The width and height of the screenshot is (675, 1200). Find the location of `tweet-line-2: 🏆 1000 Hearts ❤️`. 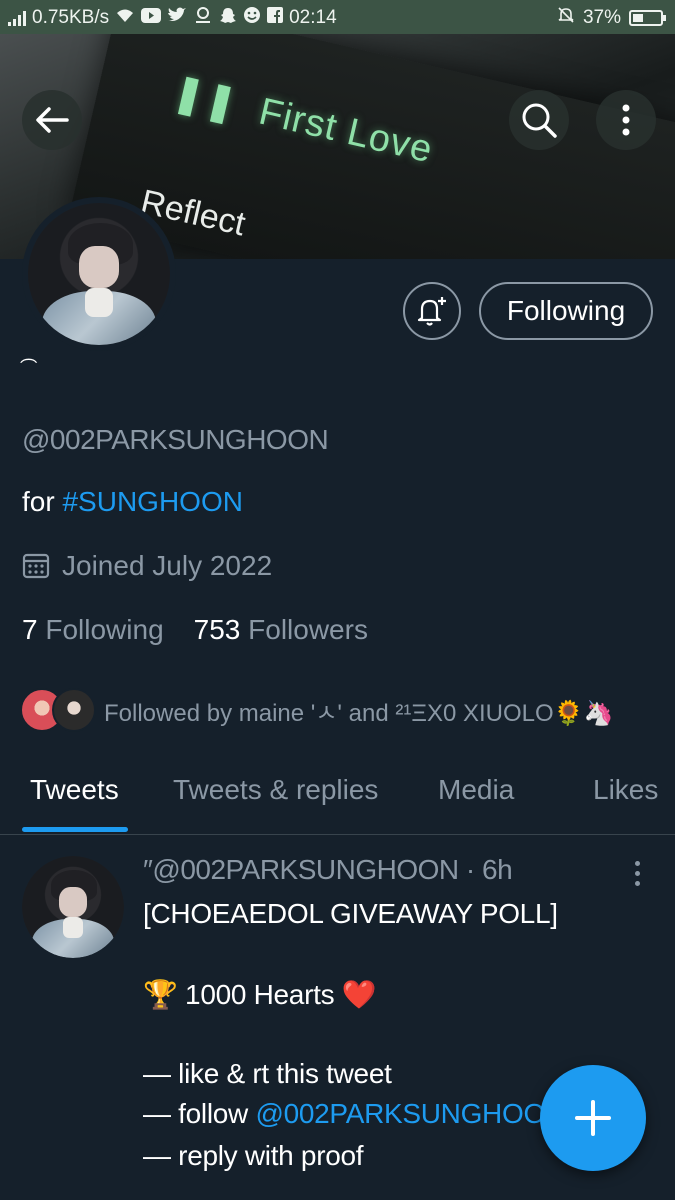

tweet-line-2: 🏆 1000 Hearts ❤️ is located at coordinates (260, 994).